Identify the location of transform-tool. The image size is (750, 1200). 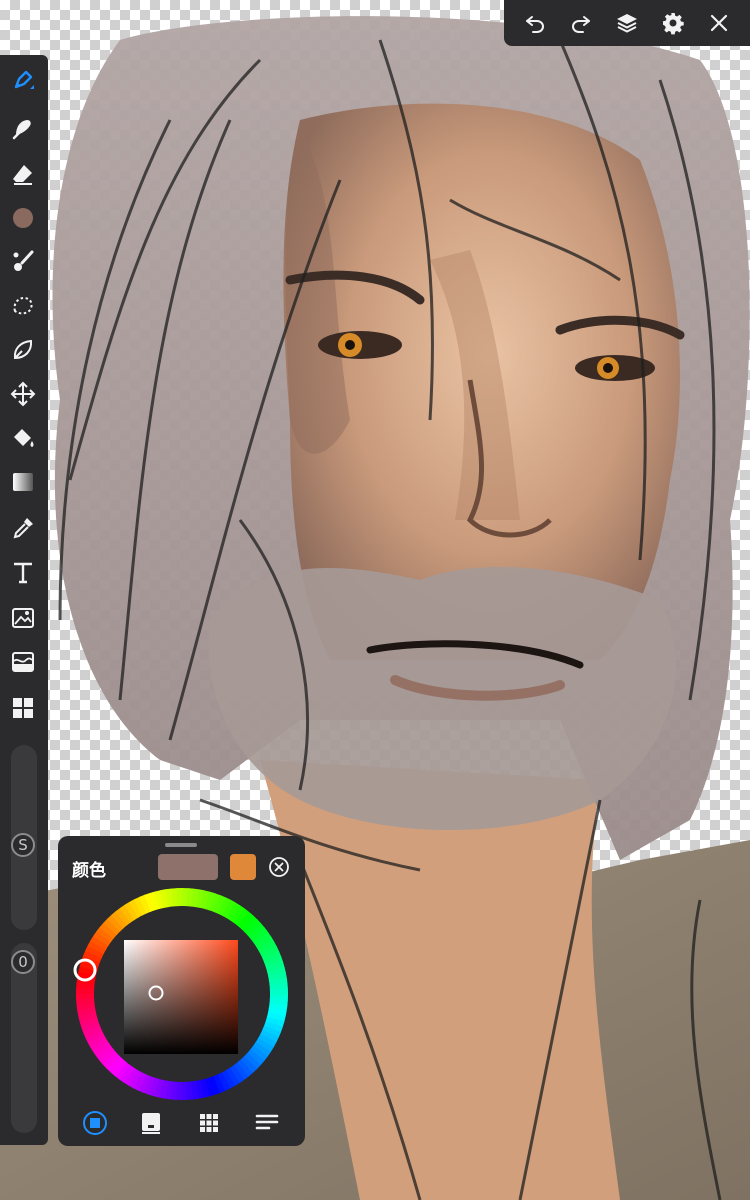
(23, 394).